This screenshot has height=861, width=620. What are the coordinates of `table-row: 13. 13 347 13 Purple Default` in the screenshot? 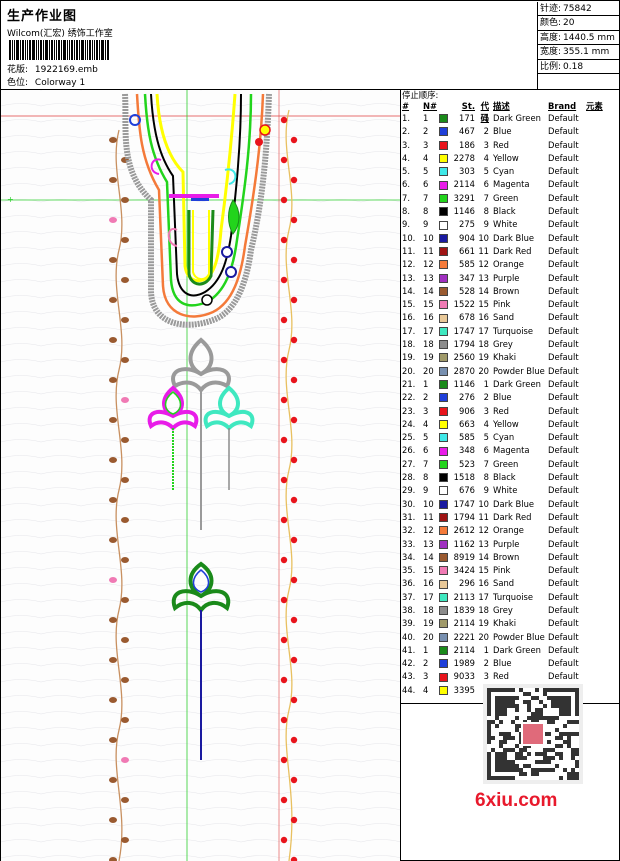 It's located at (510, 278).